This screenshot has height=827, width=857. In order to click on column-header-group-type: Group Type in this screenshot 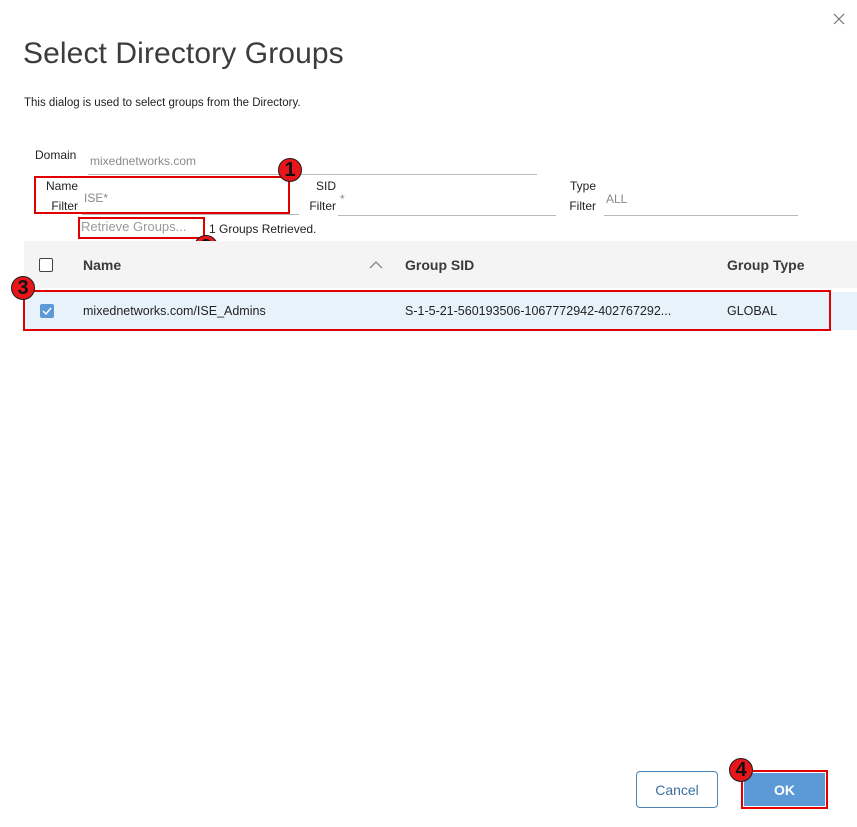, I will do `click(766, 265)`.